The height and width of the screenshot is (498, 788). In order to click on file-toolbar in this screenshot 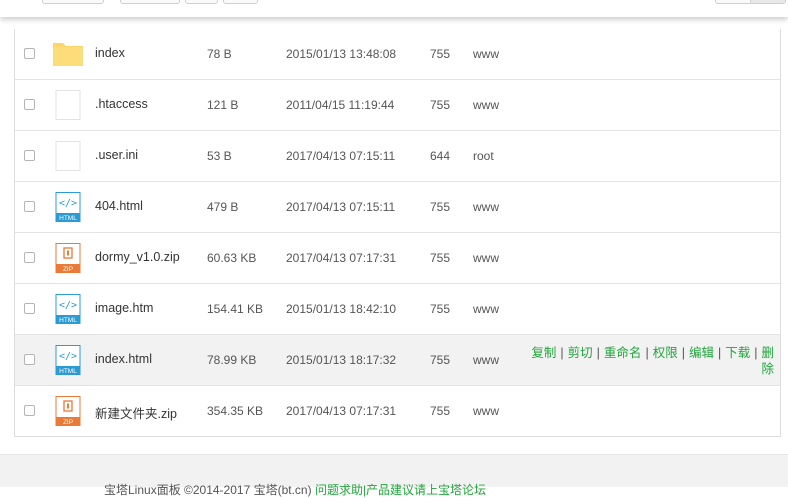, I will do `click(394, 8)`.